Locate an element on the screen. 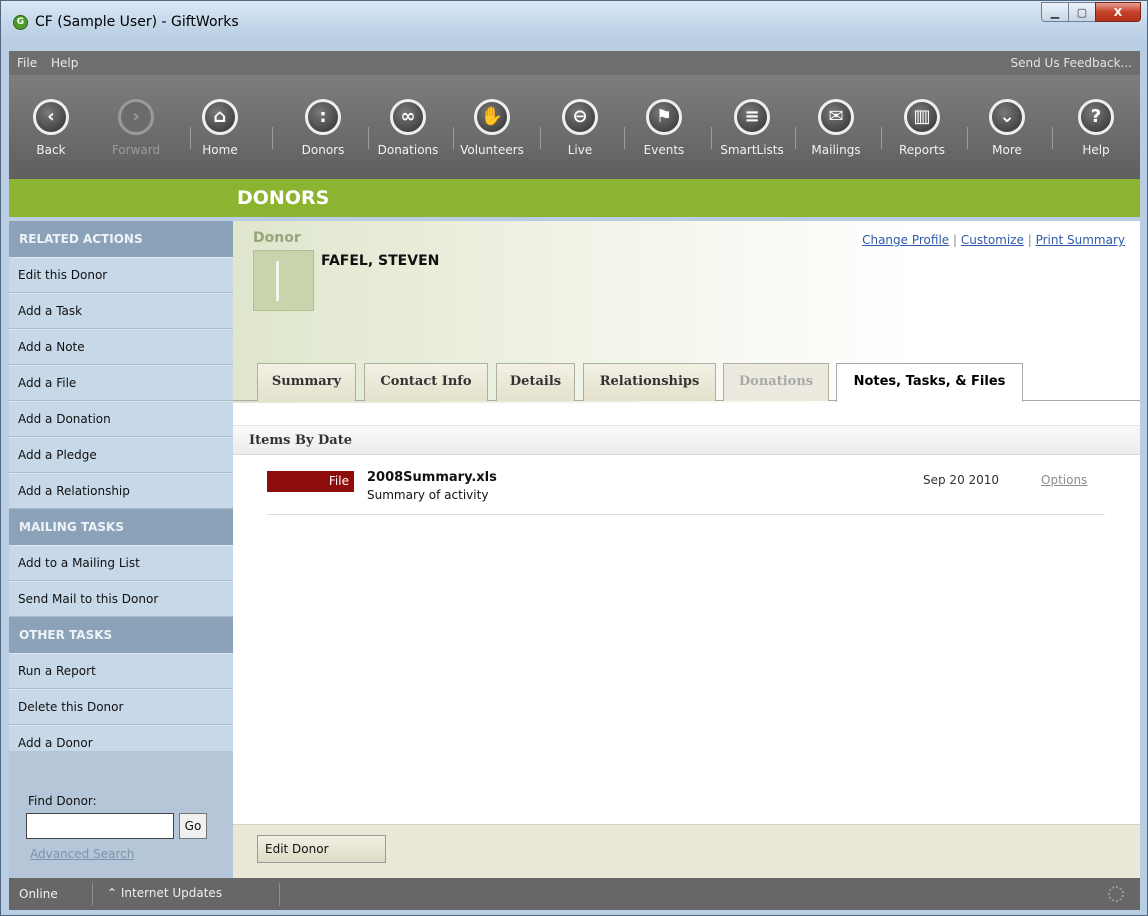 The height and width of the screenshot is (916, 1148). sidebar-item-add-task: Add a Task is located at coordinates (121, 311).